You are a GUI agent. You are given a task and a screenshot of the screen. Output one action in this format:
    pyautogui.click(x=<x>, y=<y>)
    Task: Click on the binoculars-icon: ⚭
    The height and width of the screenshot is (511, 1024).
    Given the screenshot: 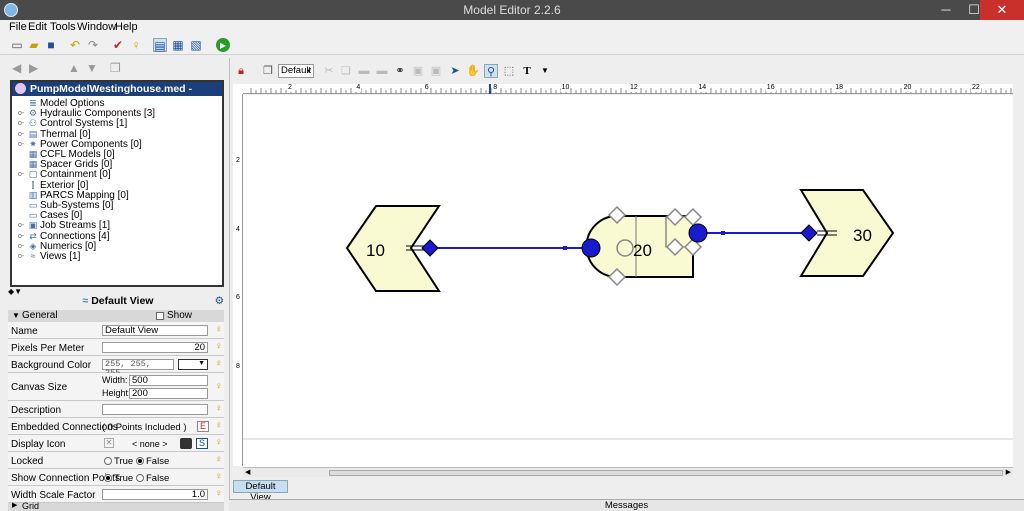 What is the action you would take?
    pyautogui.click(x=400, y=71)
    